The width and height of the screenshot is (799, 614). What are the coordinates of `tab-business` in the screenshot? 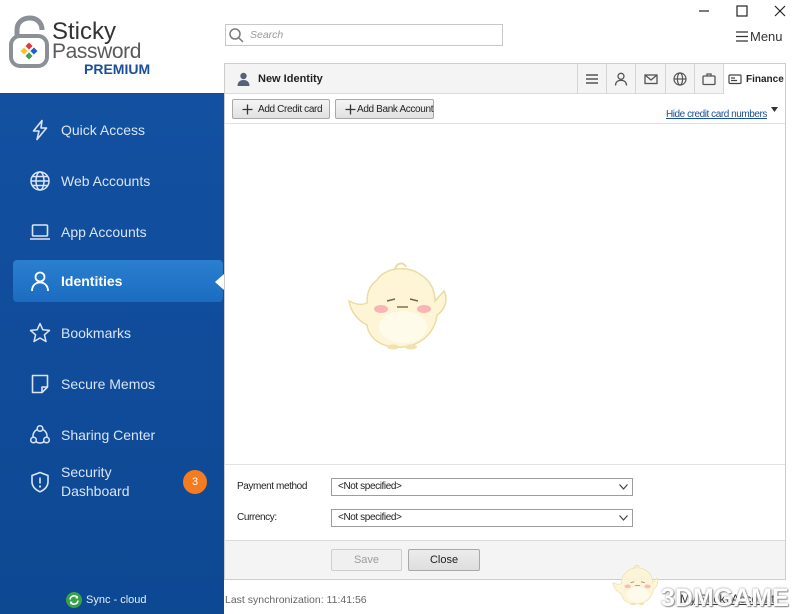 It's located at (708, 79).